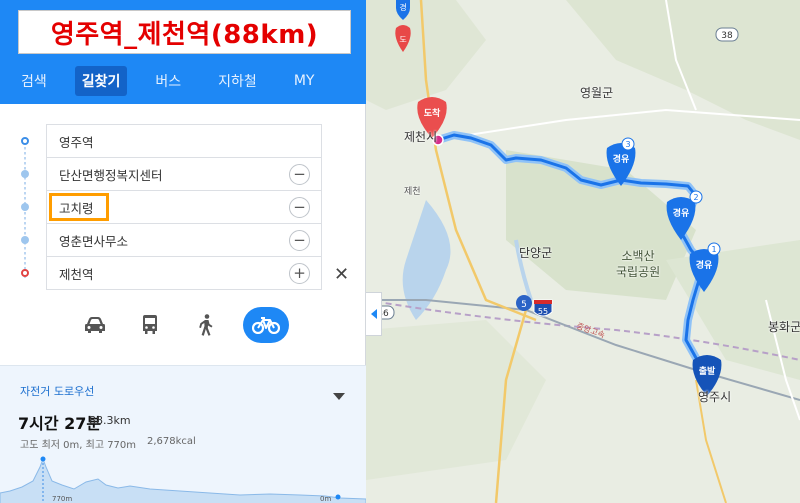 Image resolution: width=800 pixels, height=503 pixels. What do you see at coordinates (727, 36) in the screenshot?
I see `road-38-label: 38` at bounding box center [727, 36].